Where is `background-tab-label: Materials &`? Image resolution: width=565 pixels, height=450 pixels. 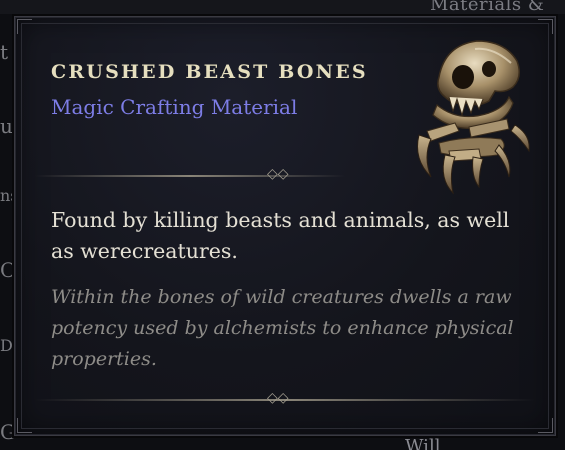
background-tab-label: Materials & is located at coordinates (487, 7).